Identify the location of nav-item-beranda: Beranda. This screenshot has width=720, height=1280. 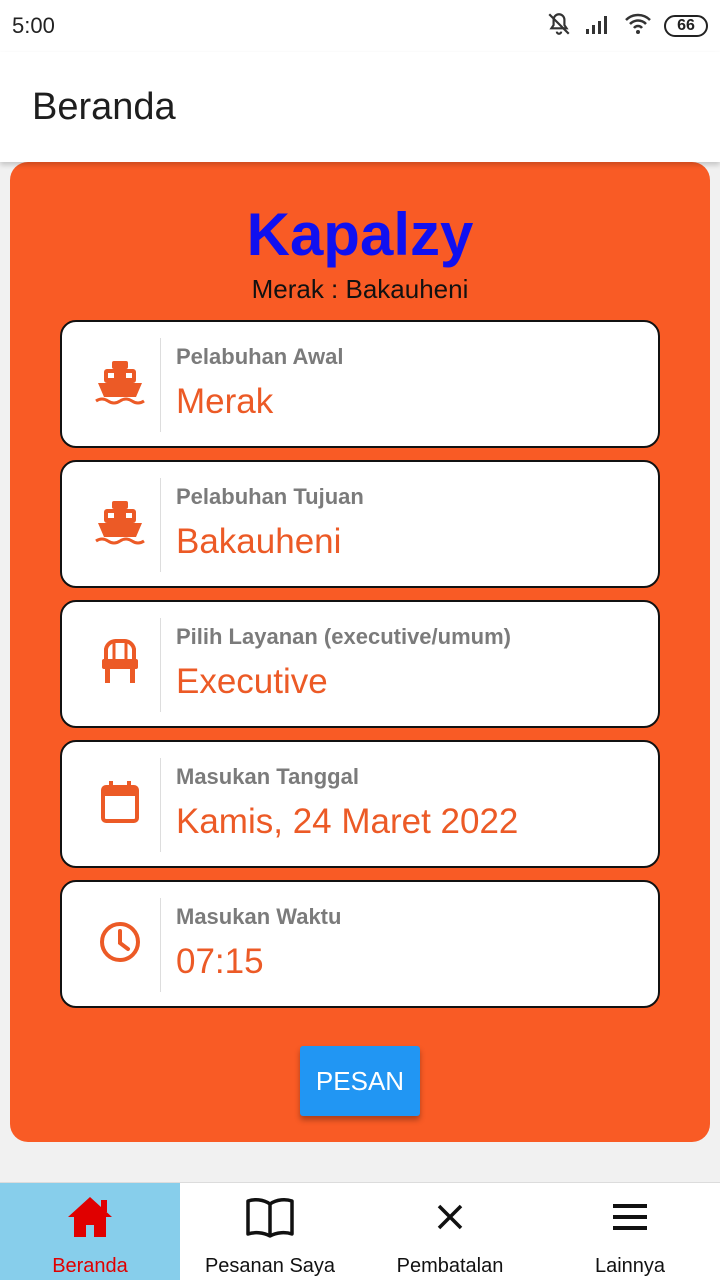
(90, 1231).